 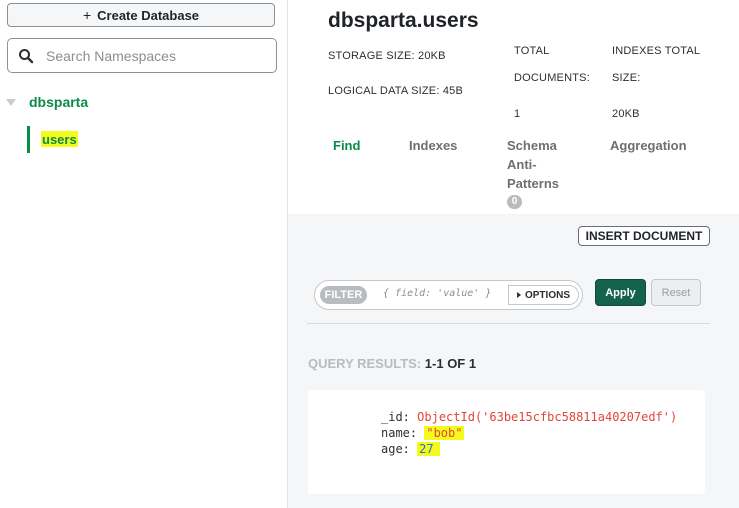 I want to click on plus-icon: +, so click(x=87, y=15).